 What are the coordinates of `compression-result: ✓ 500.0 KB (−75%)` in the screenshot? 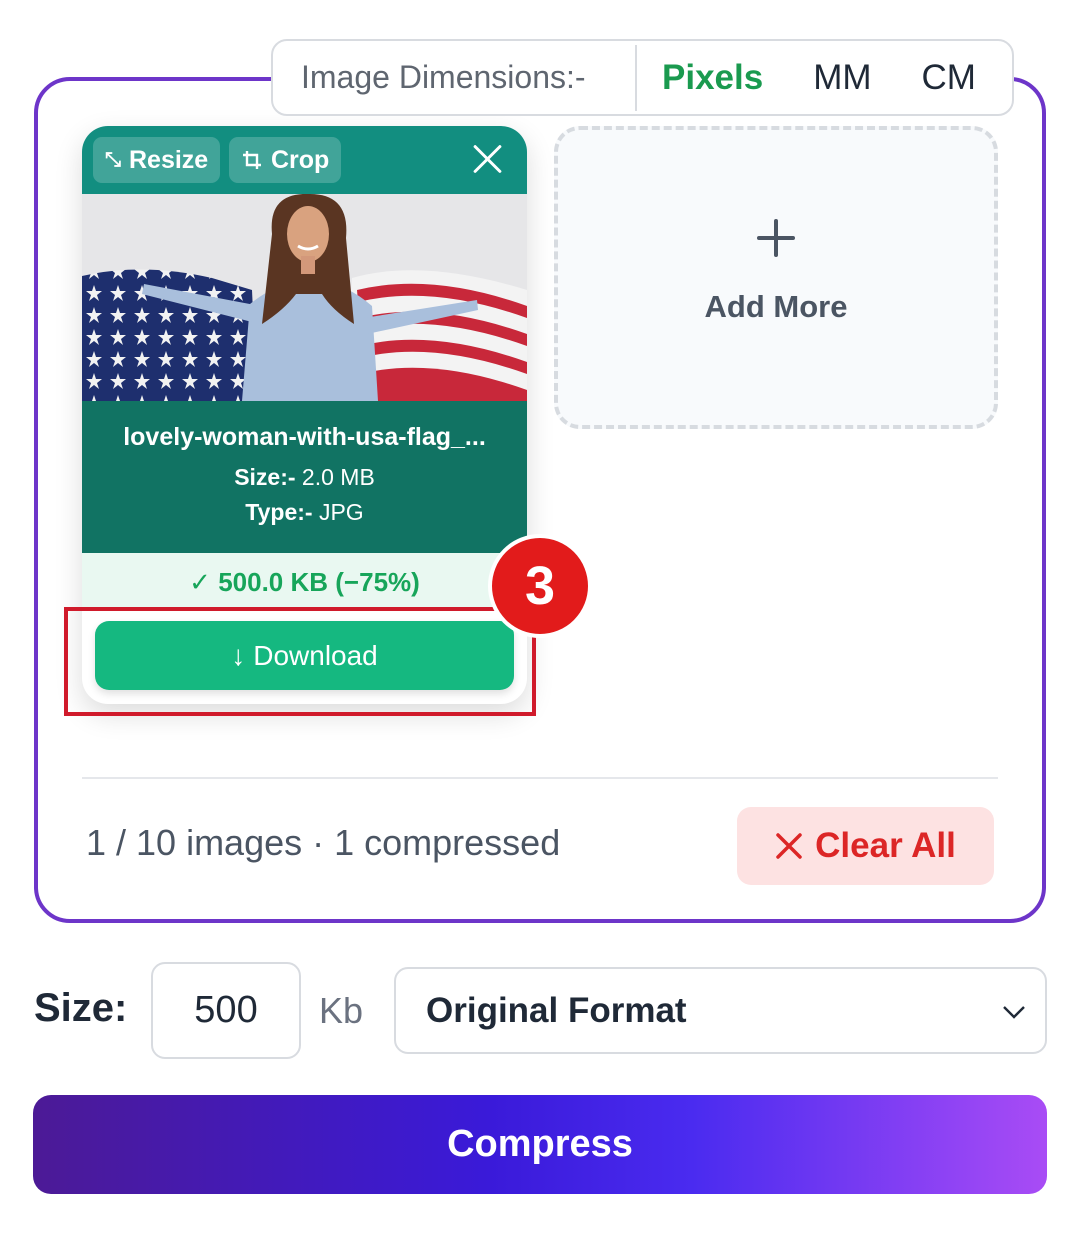 It's located at (304, 582).